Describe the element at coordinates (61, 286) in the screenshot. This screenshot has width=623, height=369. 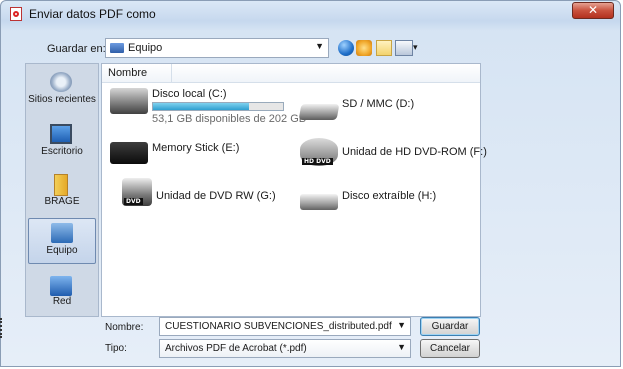
I see `network-icon` at that location.